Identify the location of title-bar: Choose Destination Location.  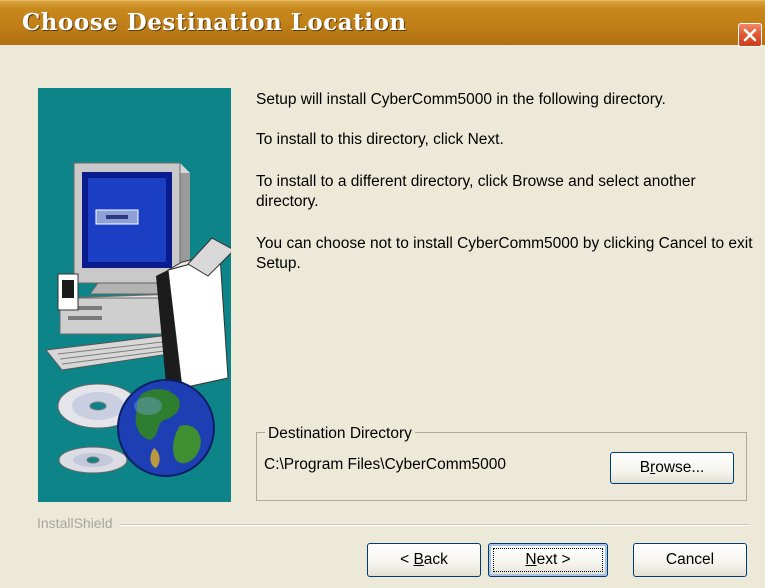
(382, 23).